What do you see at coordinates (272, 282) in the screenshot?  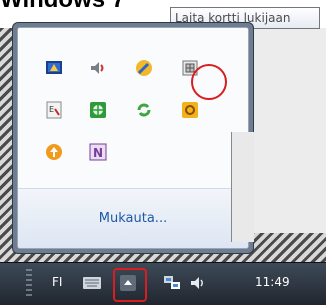 I see `clock: 11:49` at bounding box center [272, 282].